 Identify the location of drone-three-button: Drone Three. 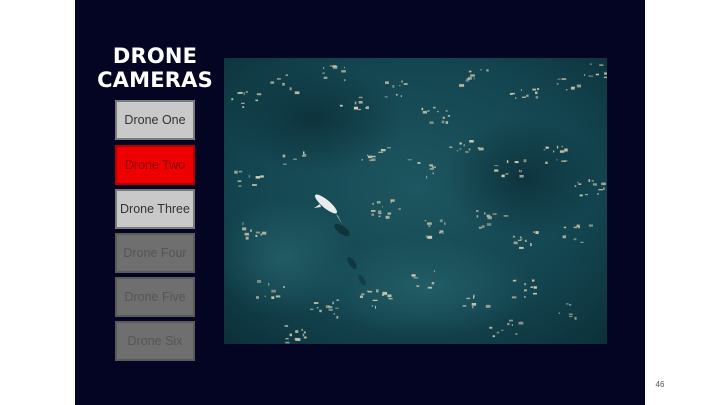
(155, 209).